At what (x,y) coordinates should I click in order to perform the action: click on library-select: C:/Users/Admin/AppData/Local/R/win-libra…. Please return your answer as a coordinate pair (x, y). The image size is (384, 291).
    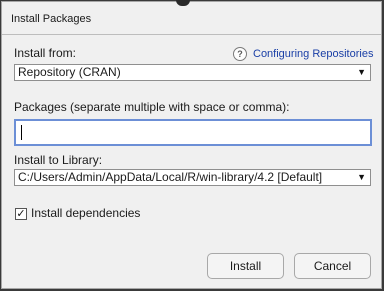
    Looking at the image, I should click on (192, 177).